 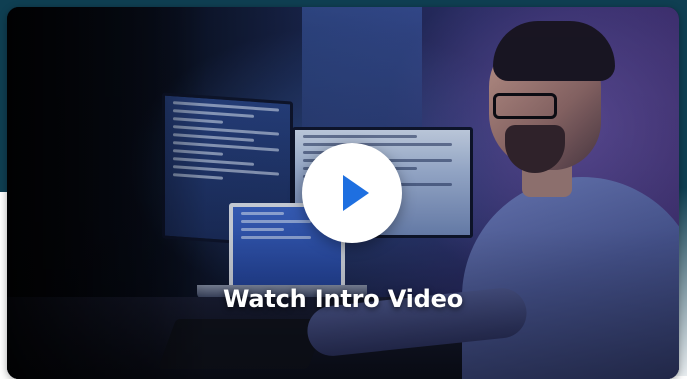 I want to click on play-icon, so click(x=356, y=193).